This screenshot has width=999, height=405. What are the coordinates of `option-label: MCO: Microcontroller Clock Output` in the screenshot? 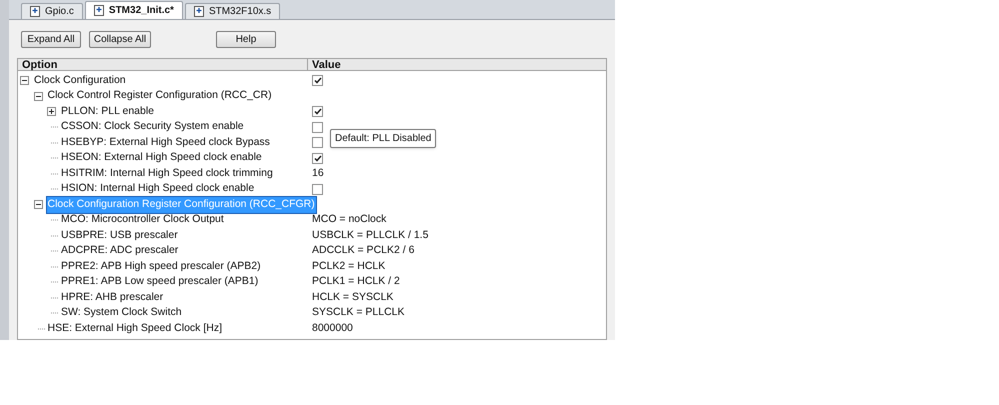 It's located at (142, 220).